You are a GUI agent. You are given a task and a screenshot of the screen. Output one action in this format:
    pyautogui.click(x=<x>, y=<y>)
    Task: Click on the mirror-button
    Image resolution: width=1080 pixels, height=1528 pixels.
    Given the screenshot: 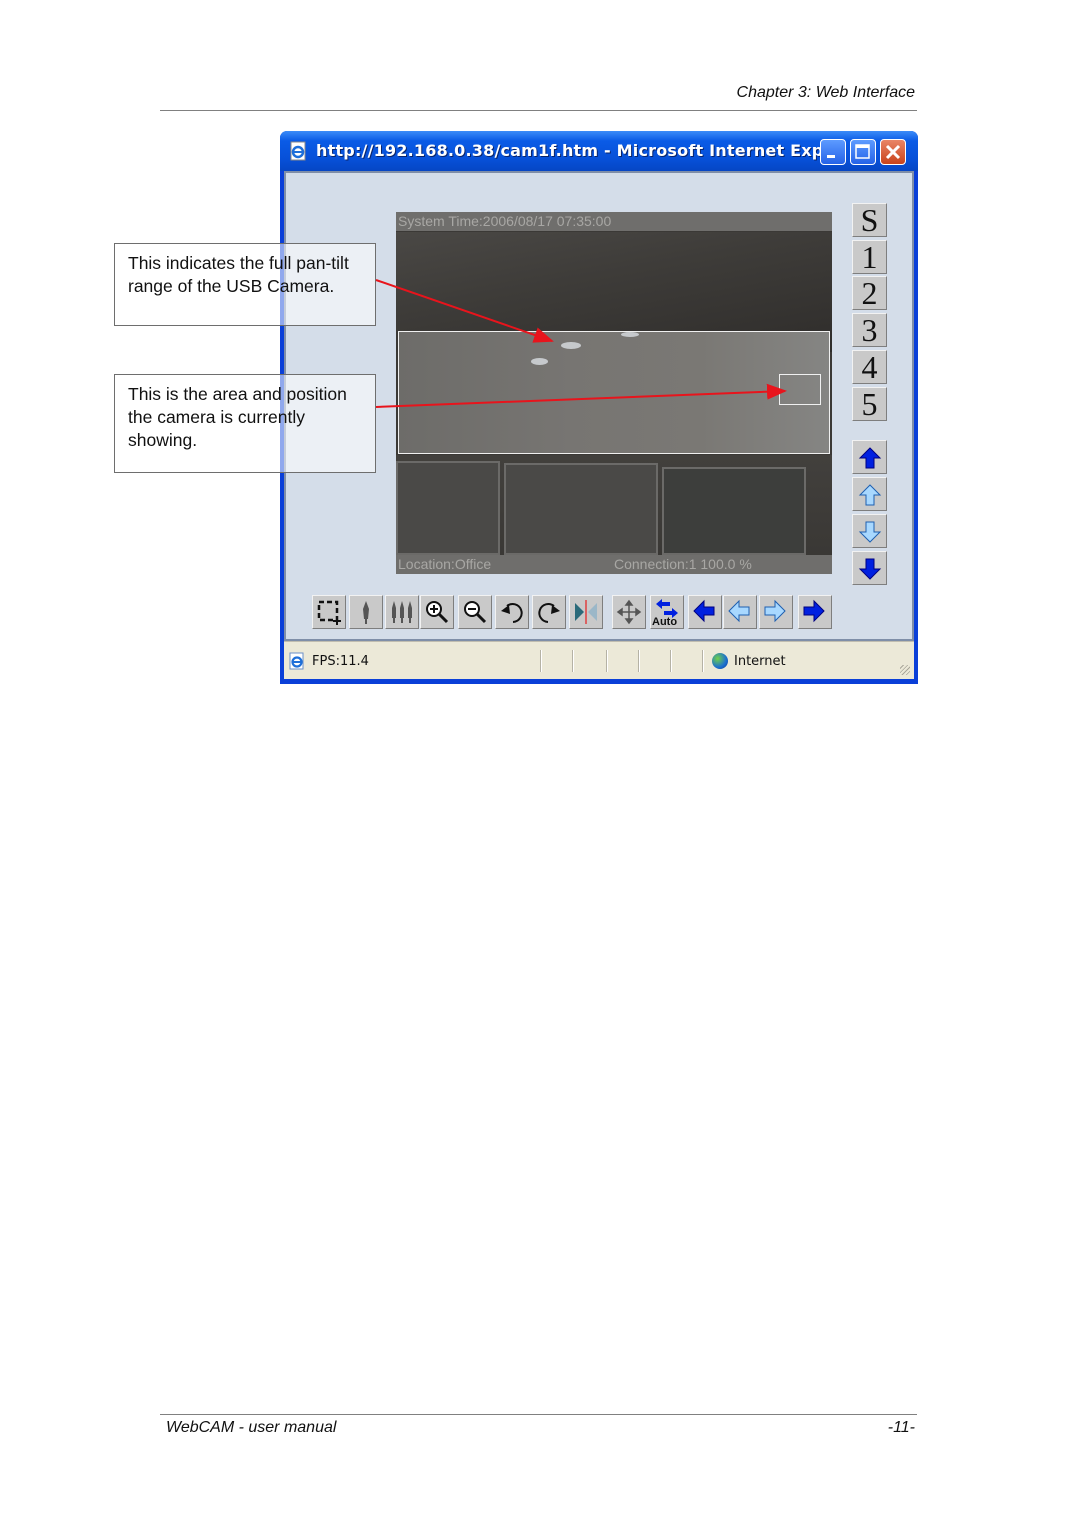 What is the action you would take?
    pyautogui.click(x=586, y=612)
    